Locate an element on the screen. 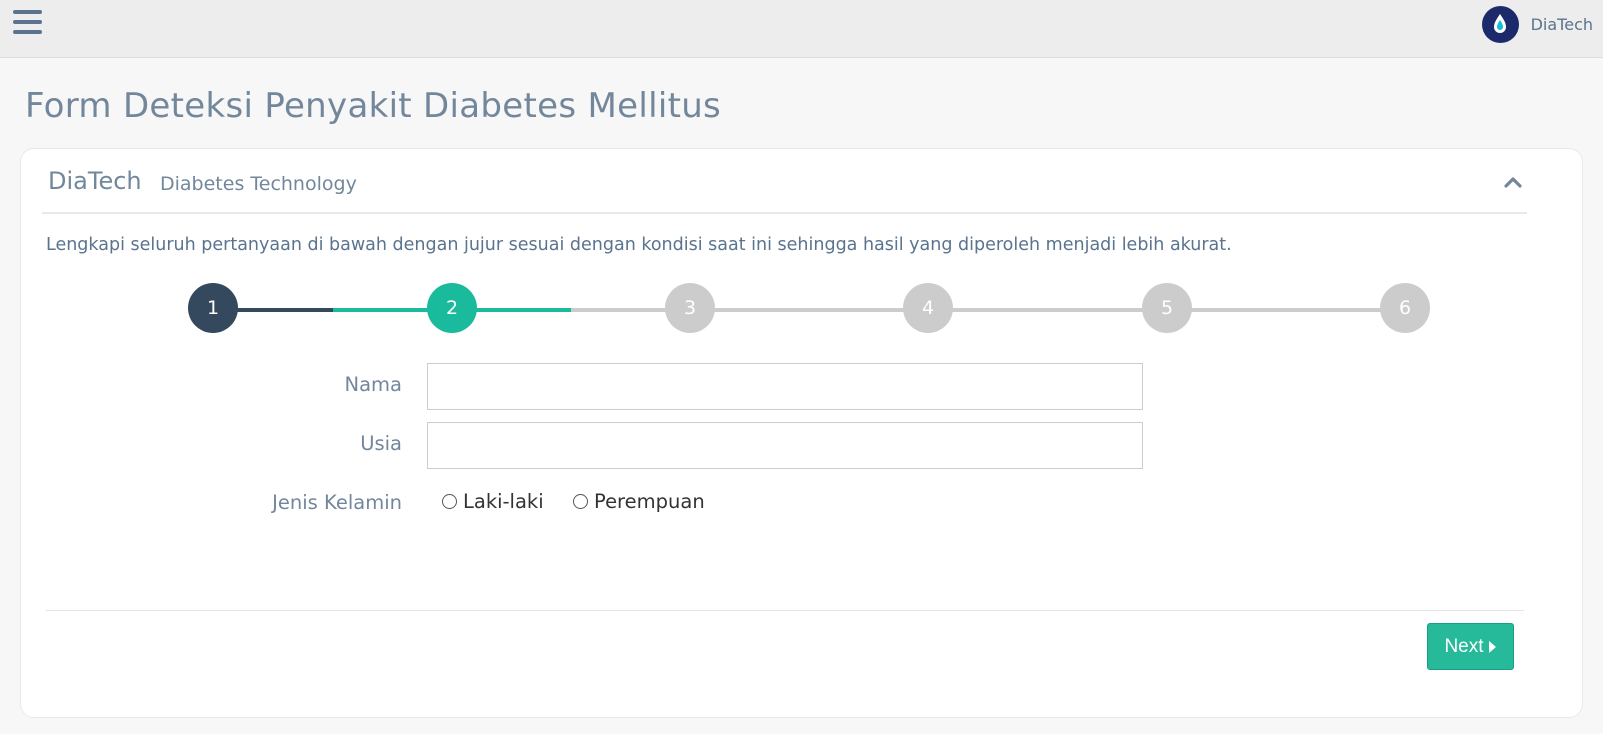  gender-option-label: Perempuan is located at coordinates (649, 501).